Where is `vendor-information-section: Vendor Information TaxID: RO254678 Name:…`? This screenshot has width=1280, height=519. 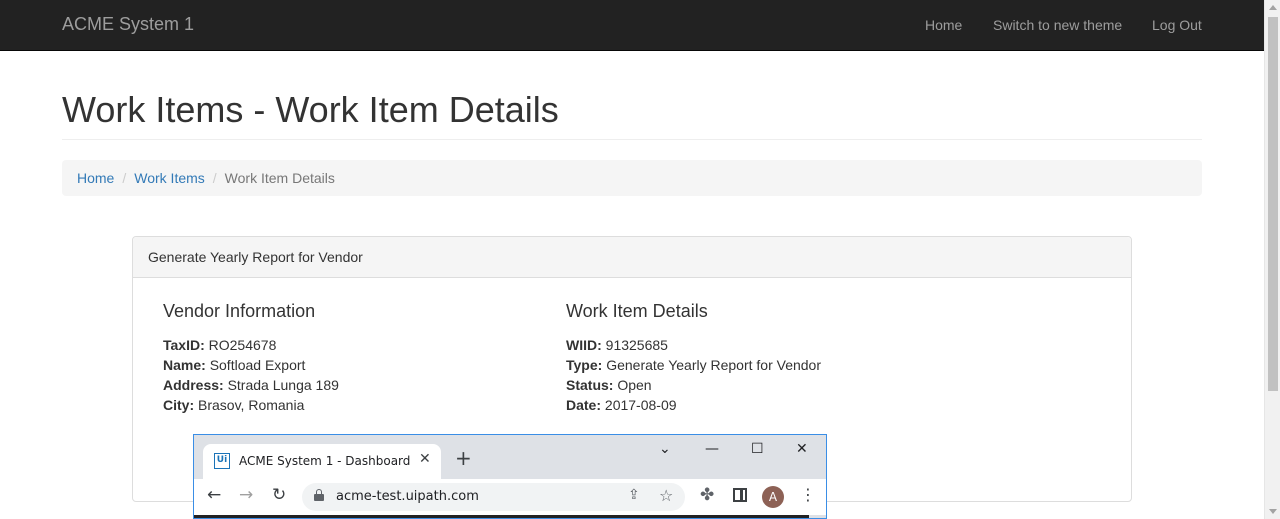
vendor-information-section: Vendor Information TaxID: RO254678 Name:… is located at coordinates (251, 357).